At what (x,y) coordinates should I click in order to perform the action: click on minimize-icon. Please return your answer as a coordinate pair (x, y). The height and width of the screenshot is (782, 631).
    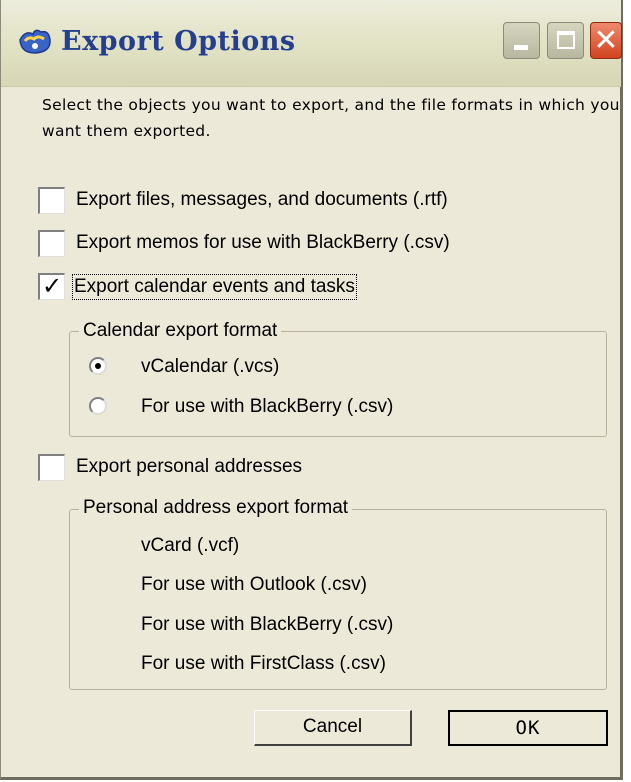
    Looking at the image, I should click on (521, 47).